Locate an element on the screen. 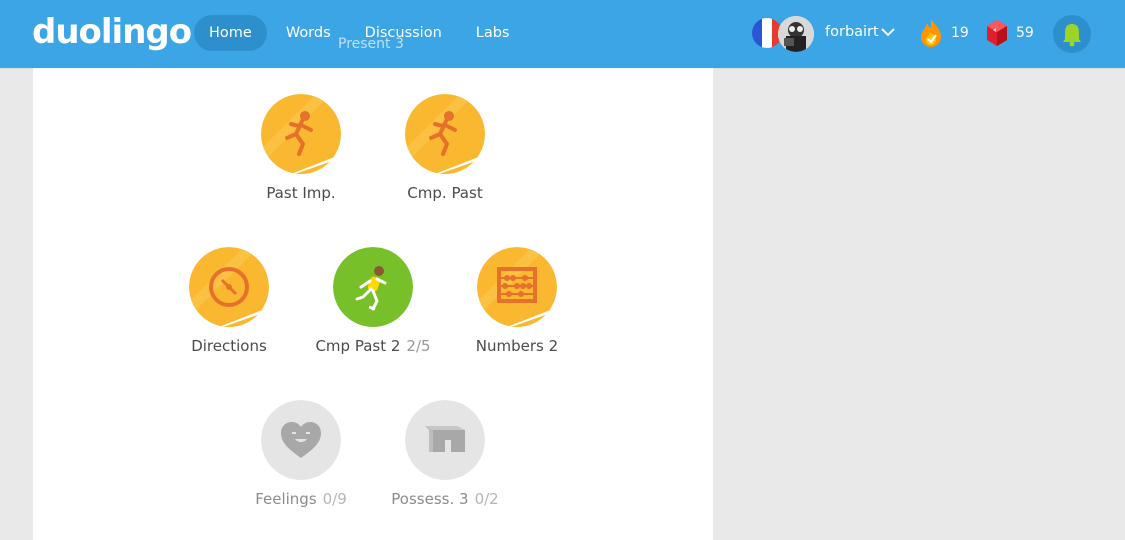 This screenshot has width=1125, height=540. abacus-icon is located at coordinates (517, 287).